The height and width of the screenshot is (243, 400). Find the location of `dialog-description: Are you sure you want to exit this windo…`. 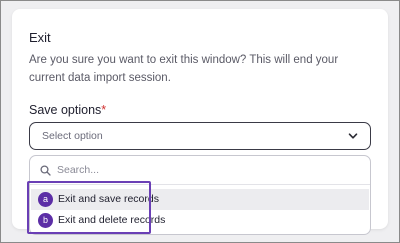

dialog-description: Are you sure you want to exit this windo… is located at coordinates (184, 69).